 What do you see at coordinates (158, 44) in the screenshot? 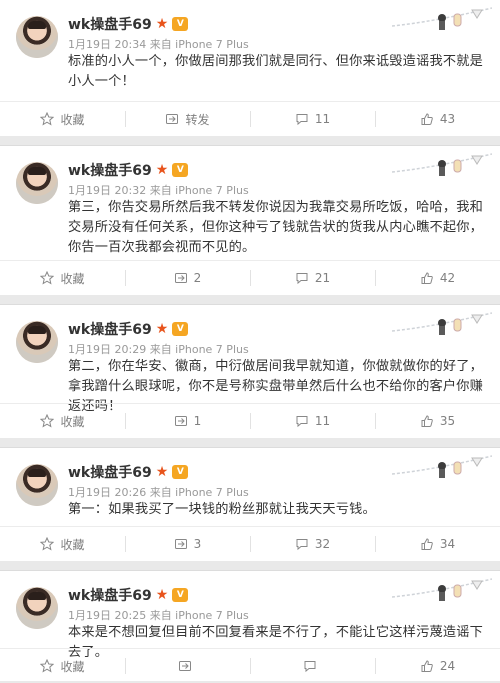
I see `post-meta: 1月19日 20:34 来自 iPhone 7 Plus` at bounding box center [158, 44].